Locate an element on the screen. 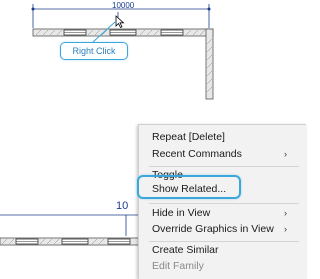  menu-item-label: Edit Family is located at coordinates (178, 266).